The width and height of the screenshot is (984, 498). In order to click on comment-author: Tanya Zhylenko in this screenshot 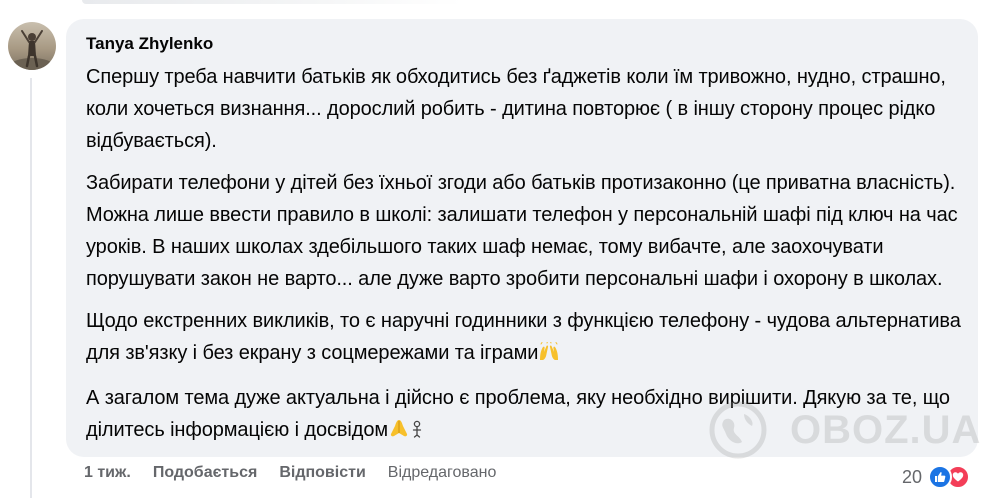, I will do `click(525, 44)`.